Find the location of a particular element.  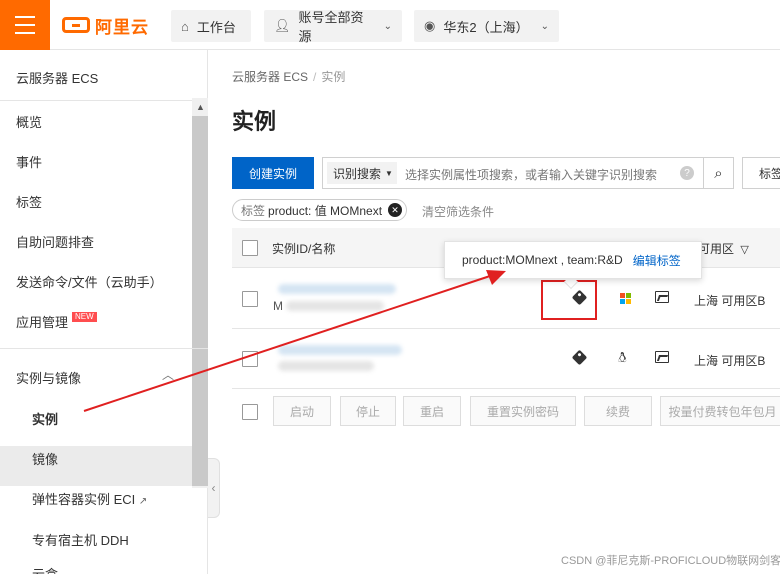

menu-icon is located at coordinates (25, 25).